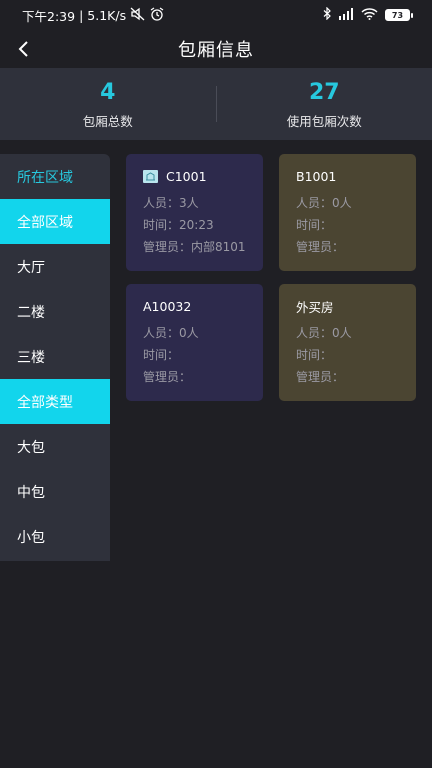 This screenshot has width=432, height=768. Describe the element at coordinates (157, 15) in the screenshot. I see `alarm-icon` at that location.